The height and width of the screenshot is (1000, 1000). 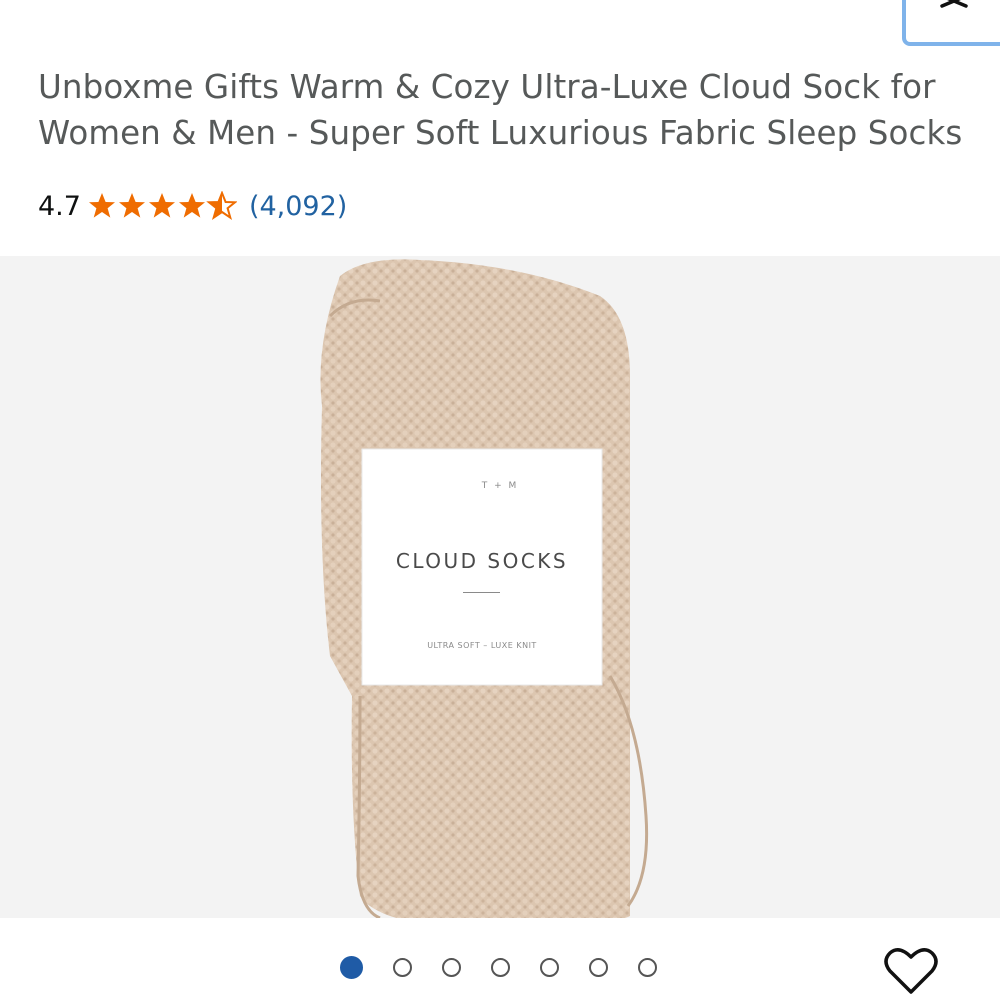 I want to click on close-button, so click(x=951, y=23).